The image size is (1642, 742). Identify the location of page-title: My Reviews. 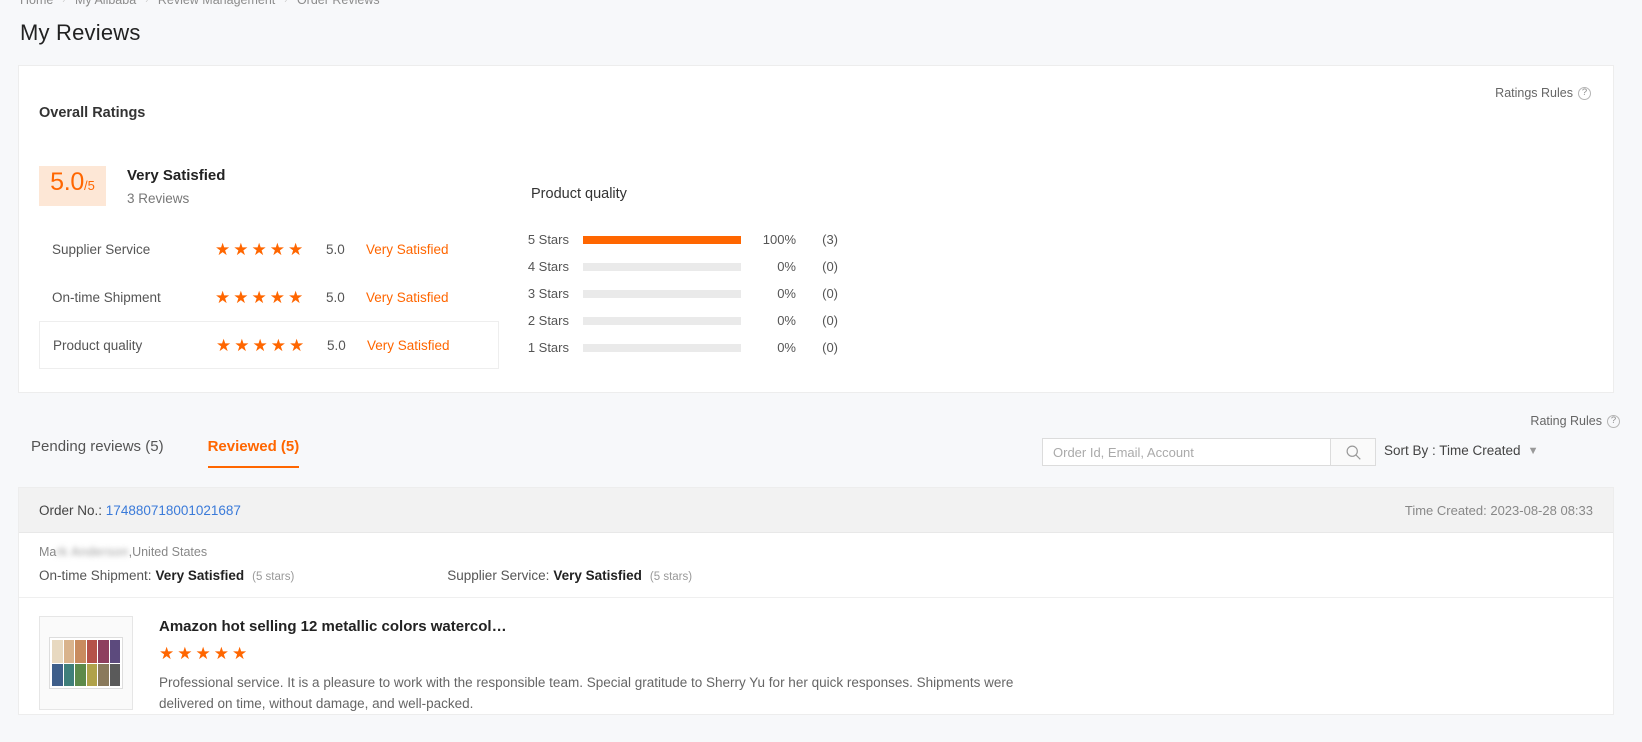
(80, 32).